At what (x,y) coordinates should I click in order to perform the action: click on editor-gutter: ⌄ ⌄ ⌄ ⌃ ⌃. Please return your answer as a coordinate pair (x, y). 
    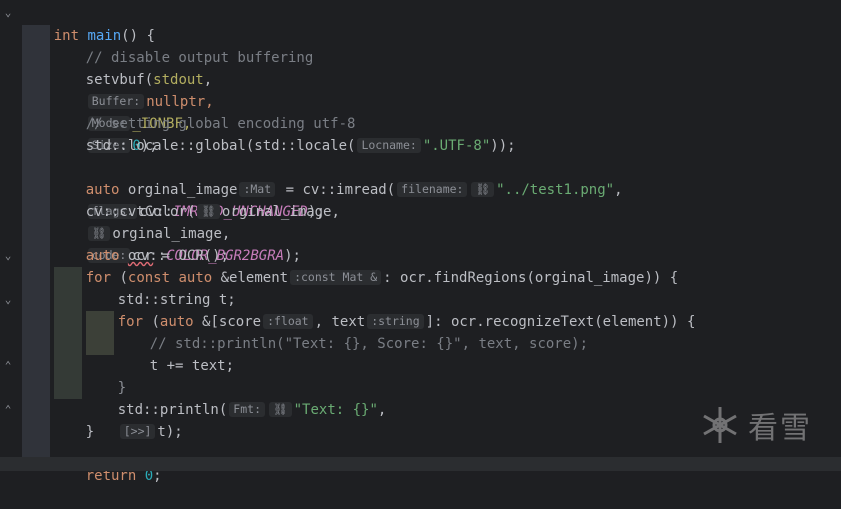
    Looking at the image, I should click on (9, 235).